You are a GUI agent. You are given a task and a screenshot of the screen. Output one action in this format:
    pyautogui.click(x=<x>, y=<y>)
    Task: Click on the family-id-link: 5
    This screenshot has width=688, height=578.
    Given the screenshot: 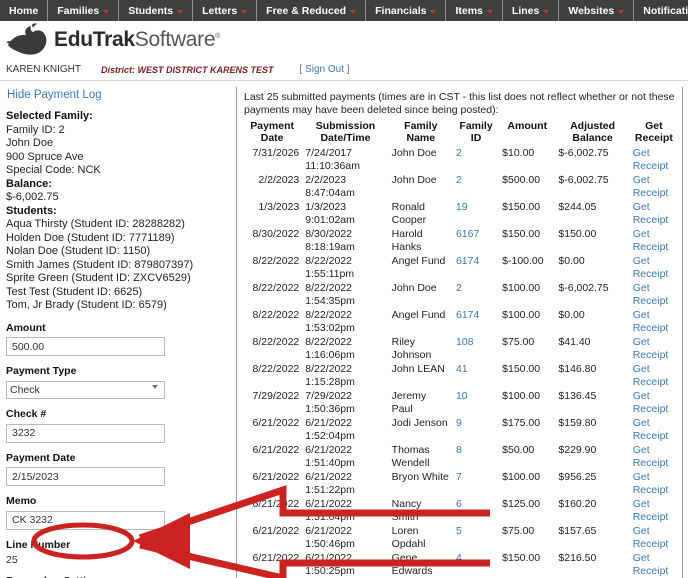 What is the action you would take?
    pyautogui.click(x=459, y=531)
    